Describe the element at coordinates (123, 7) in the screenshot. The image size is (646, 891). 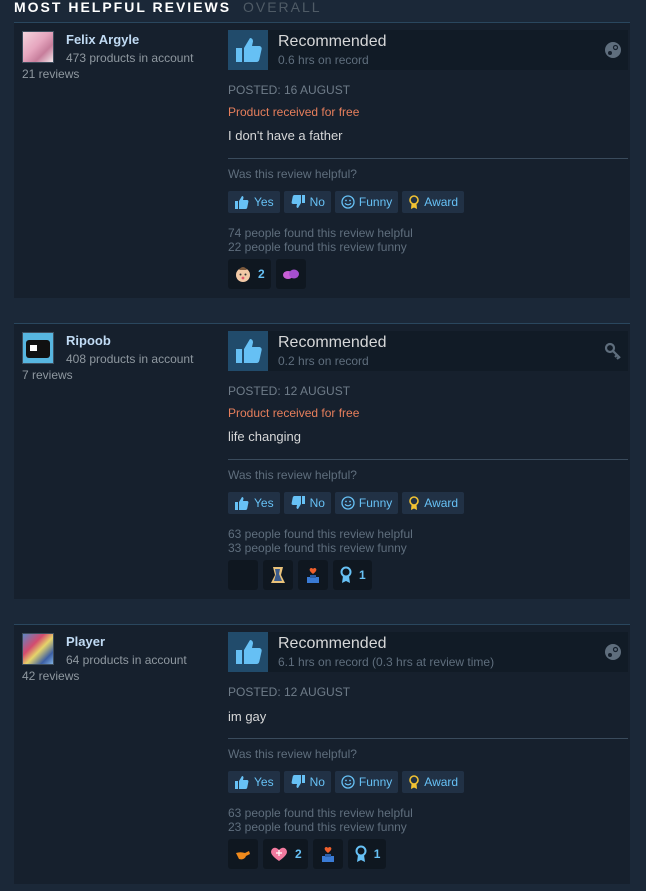
I see `section-title: MOST HELPFUL REVIEWS` at that location.